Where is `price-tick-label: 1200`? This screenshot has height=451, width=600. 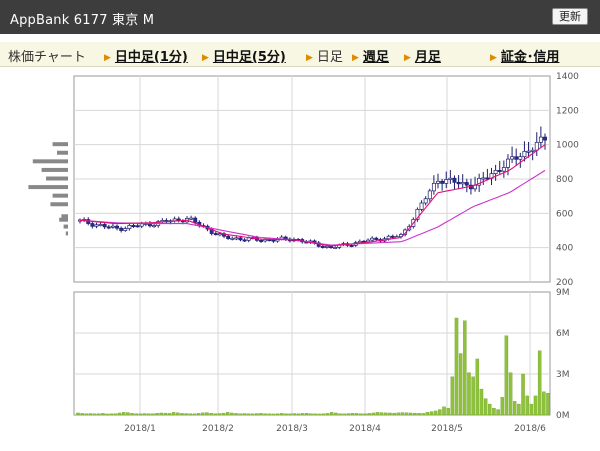 price-tick-label: 1200 is located at coordinates (567, 111).